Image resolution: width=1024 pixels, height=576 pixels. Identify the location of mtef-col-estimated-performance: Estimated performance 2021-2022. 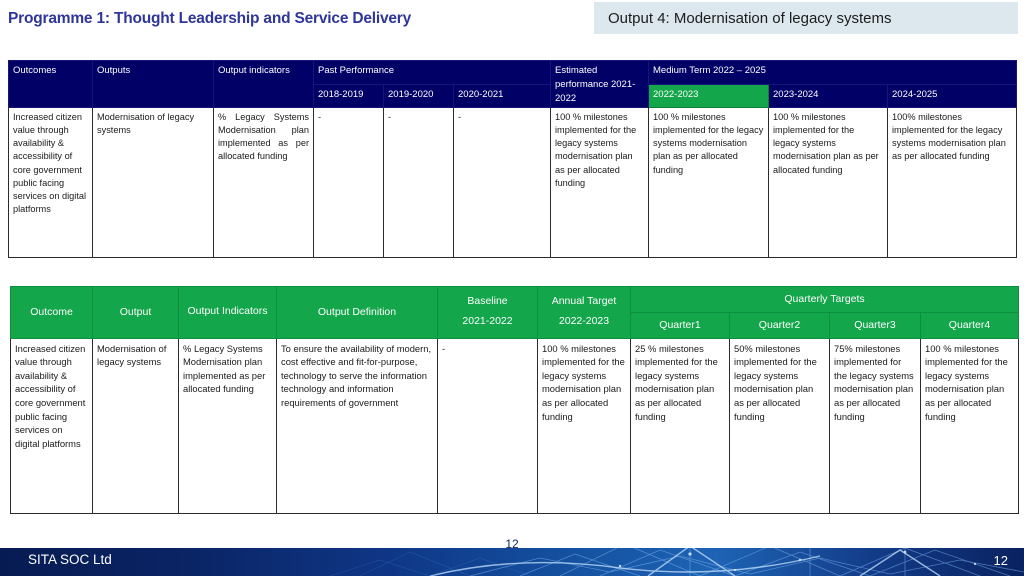
(600, 84).